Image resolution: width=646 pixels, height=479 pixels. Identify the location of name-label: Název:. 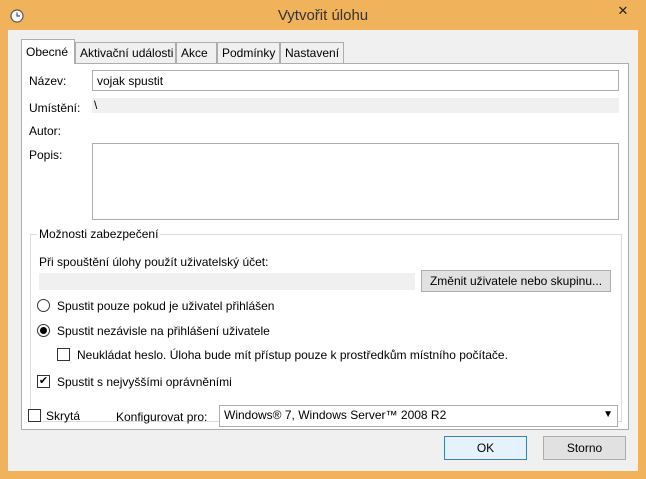
(48, 81).